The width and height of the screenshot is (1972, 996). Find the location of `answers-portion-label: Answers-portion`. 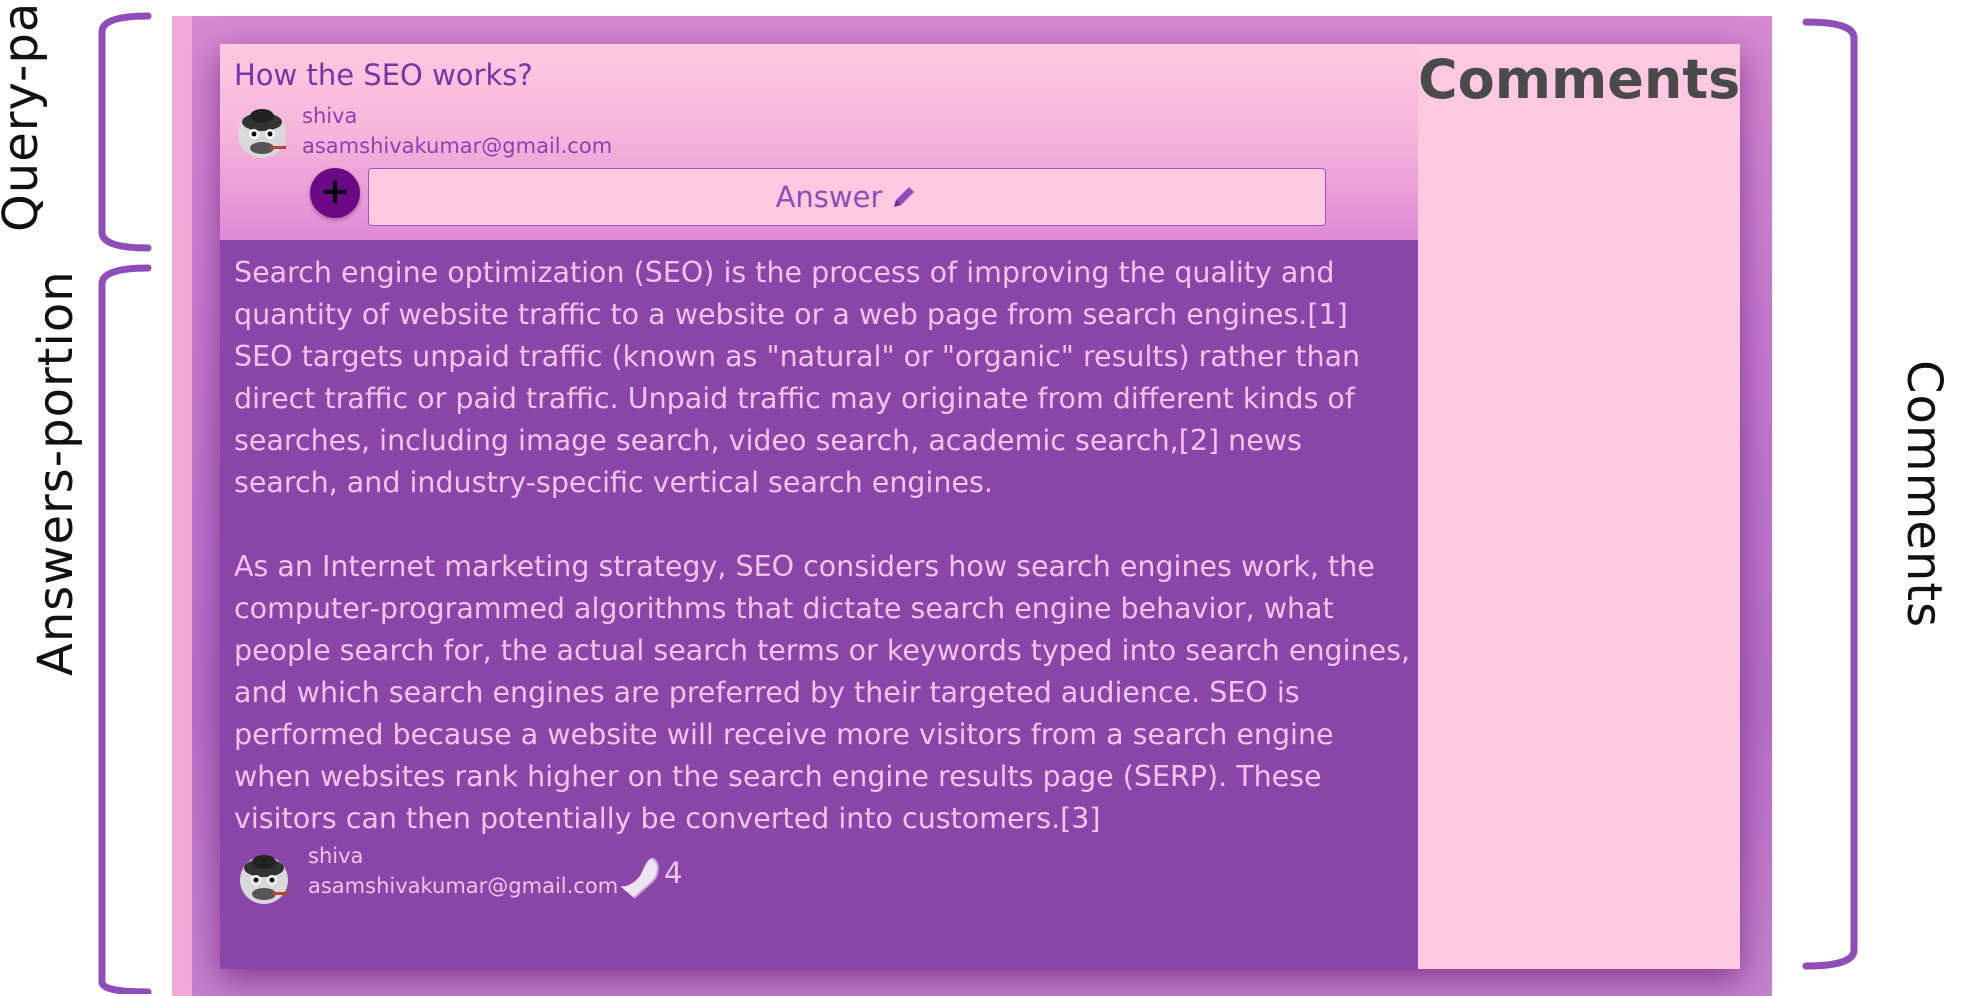

answers-portion-label: Answers-portion is located at coordinates (56, 473).